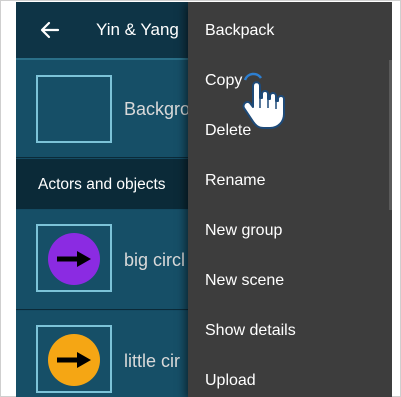  Describe the element at coordinates (290, 31) in the screenshot. I see `menu-item-backpack: Backpack` at that location.